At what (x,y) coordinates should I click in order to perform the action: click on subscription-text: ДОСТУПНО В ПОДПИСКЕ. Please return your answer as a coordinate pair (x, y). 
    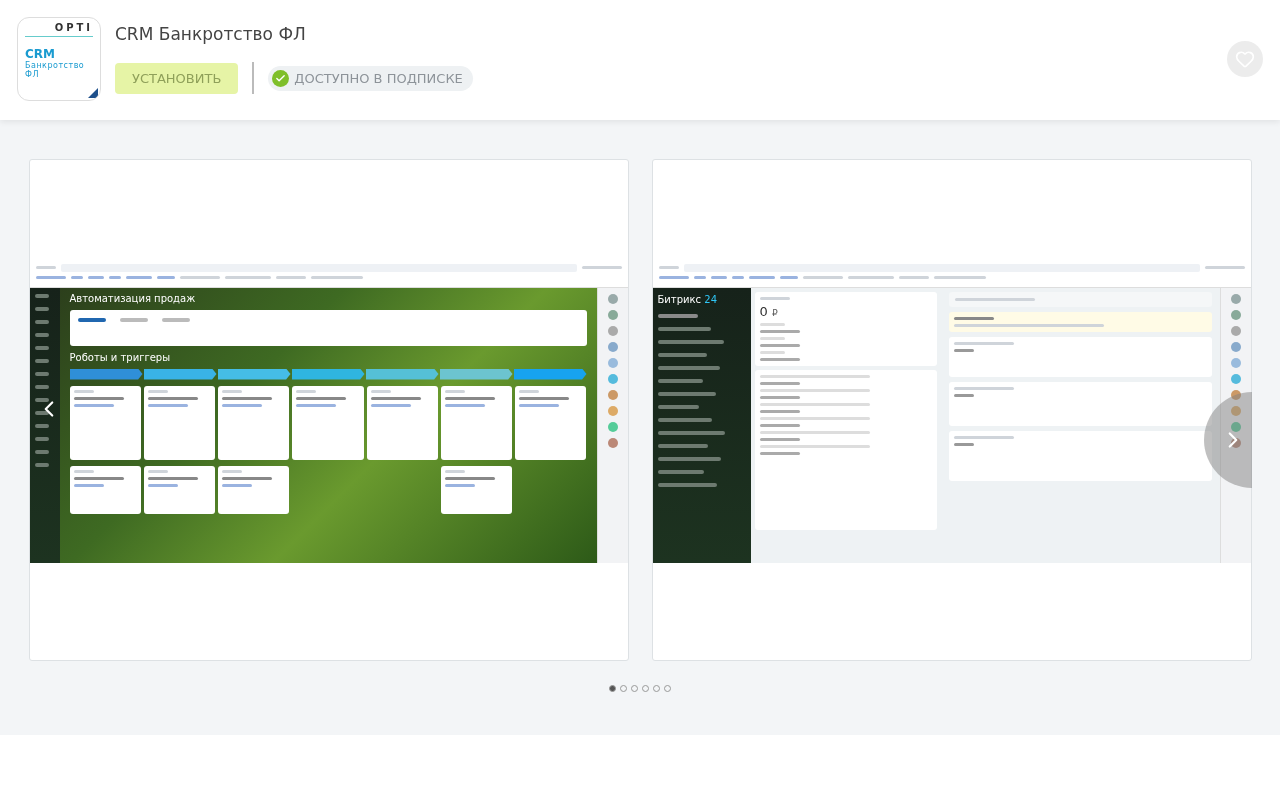
    Looking at the image, I should click on (378, 78).